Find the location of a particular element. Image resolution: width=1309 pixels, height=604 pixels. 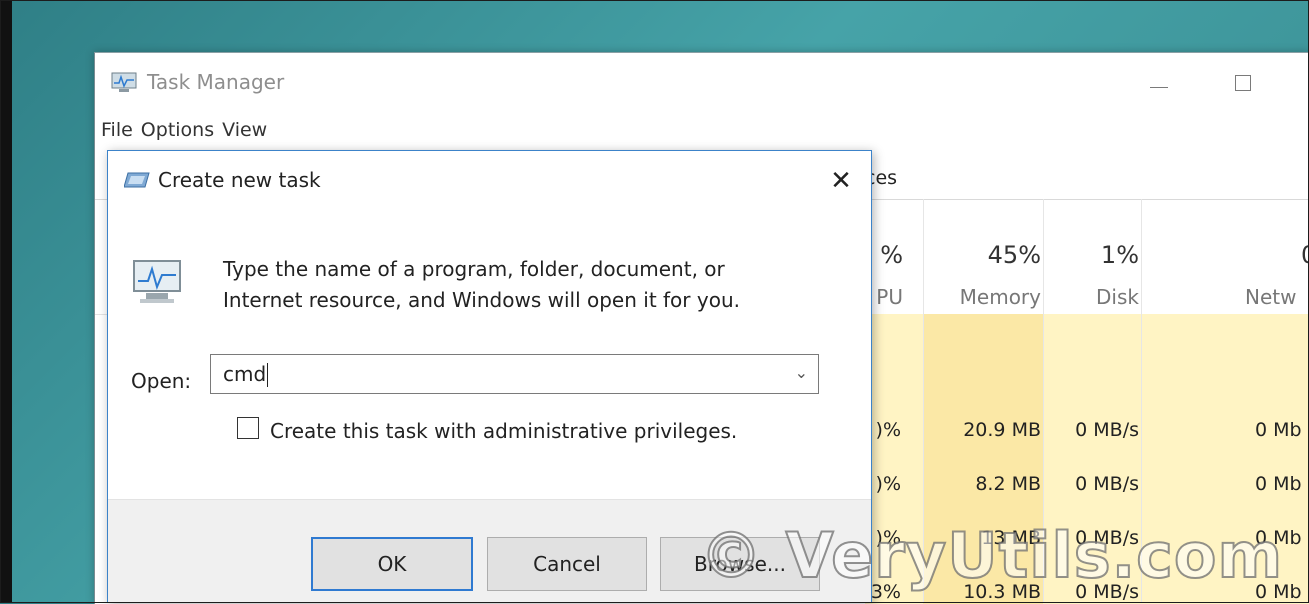

menu-bar: File Options View is located at coordinates (184, 130).